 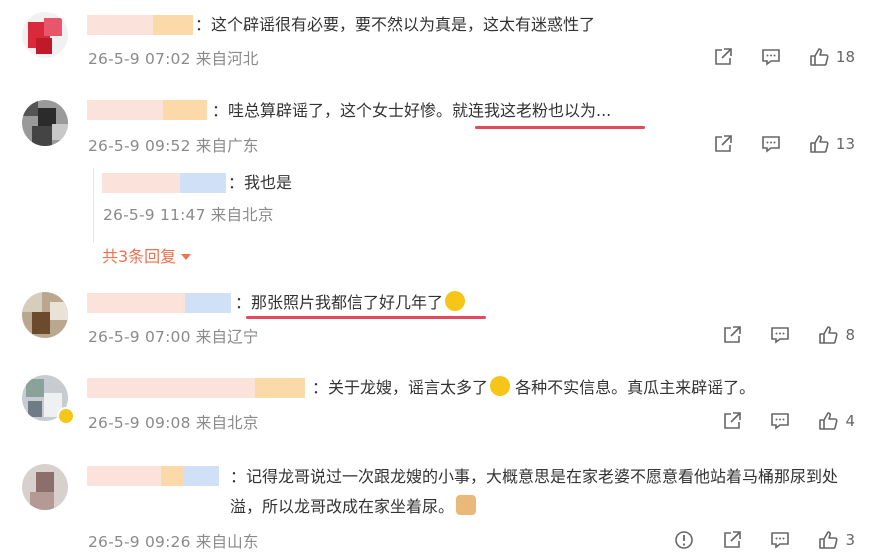 I want to click on comment-text-body: ：那张照片我都信了好几年了, so click(x=339, y=302).